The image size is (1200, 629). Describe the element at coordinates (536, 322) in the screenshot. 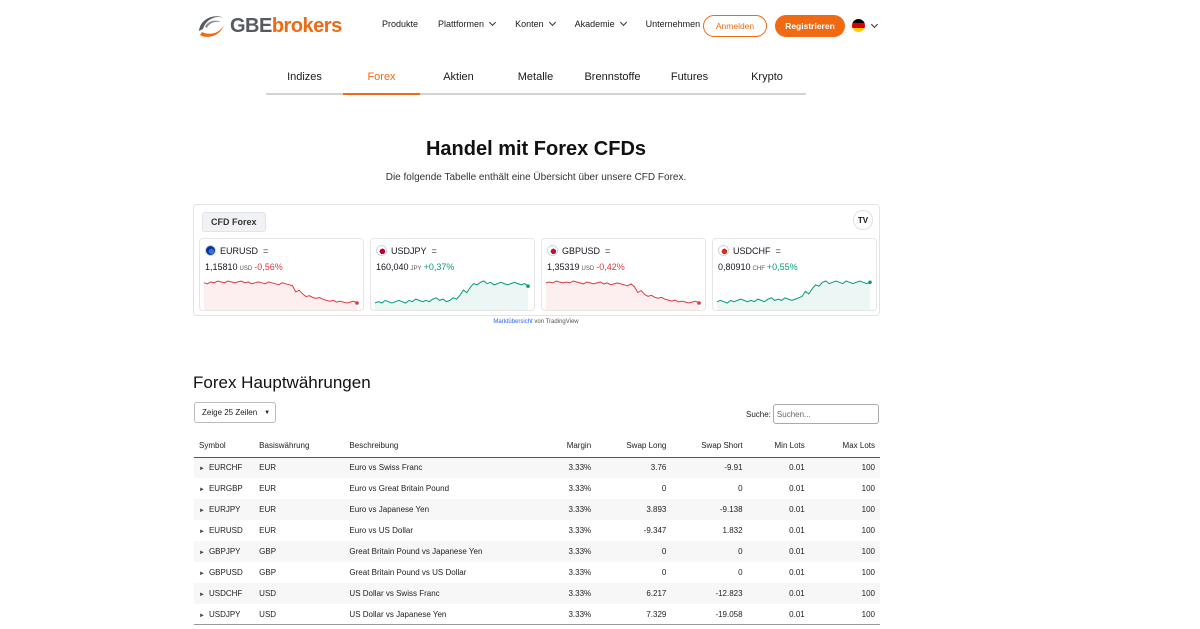

I see `widget-attribution: Marktübersicht von TradingView` at that location.